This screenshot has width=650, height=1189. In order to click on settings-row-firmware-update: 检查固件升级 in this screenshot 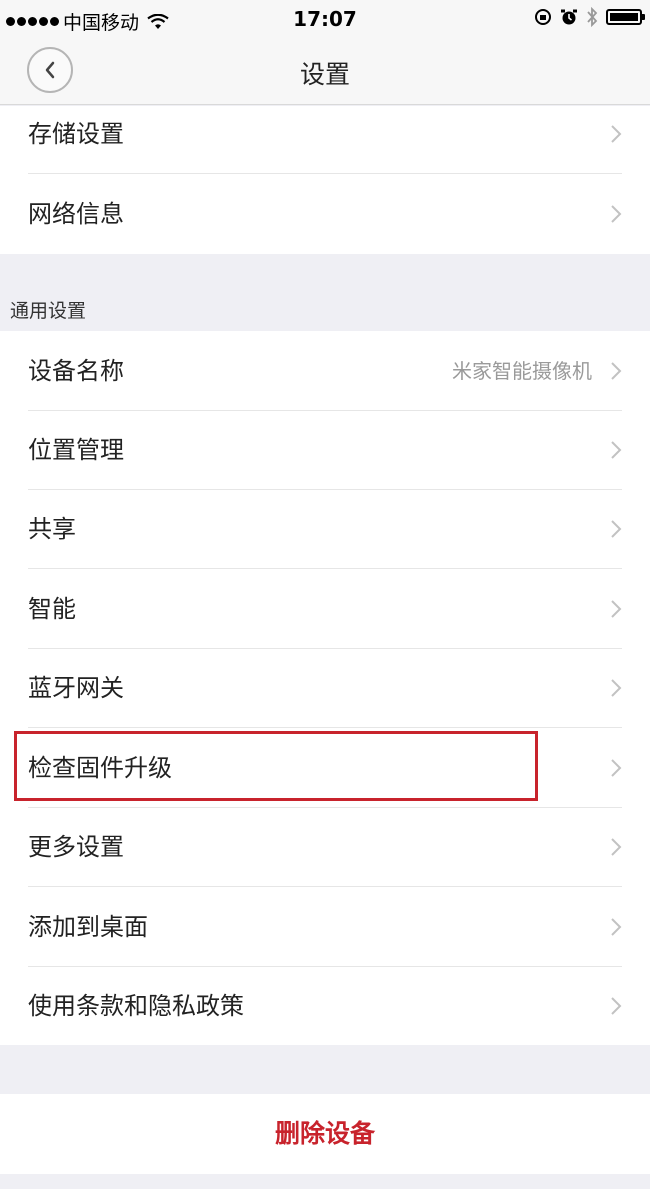, I will do `click(325, 768)`.